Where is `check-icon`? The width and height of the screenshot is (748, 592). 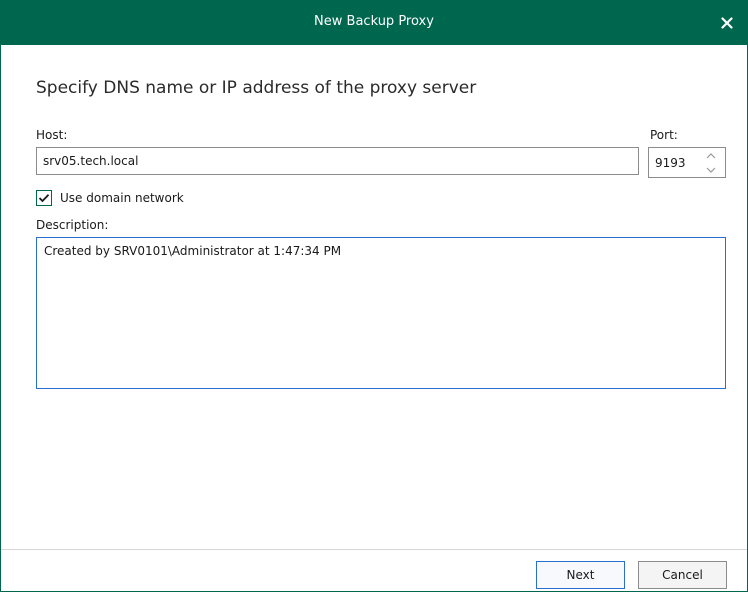 check-icon is located at coordinates (44, 198).